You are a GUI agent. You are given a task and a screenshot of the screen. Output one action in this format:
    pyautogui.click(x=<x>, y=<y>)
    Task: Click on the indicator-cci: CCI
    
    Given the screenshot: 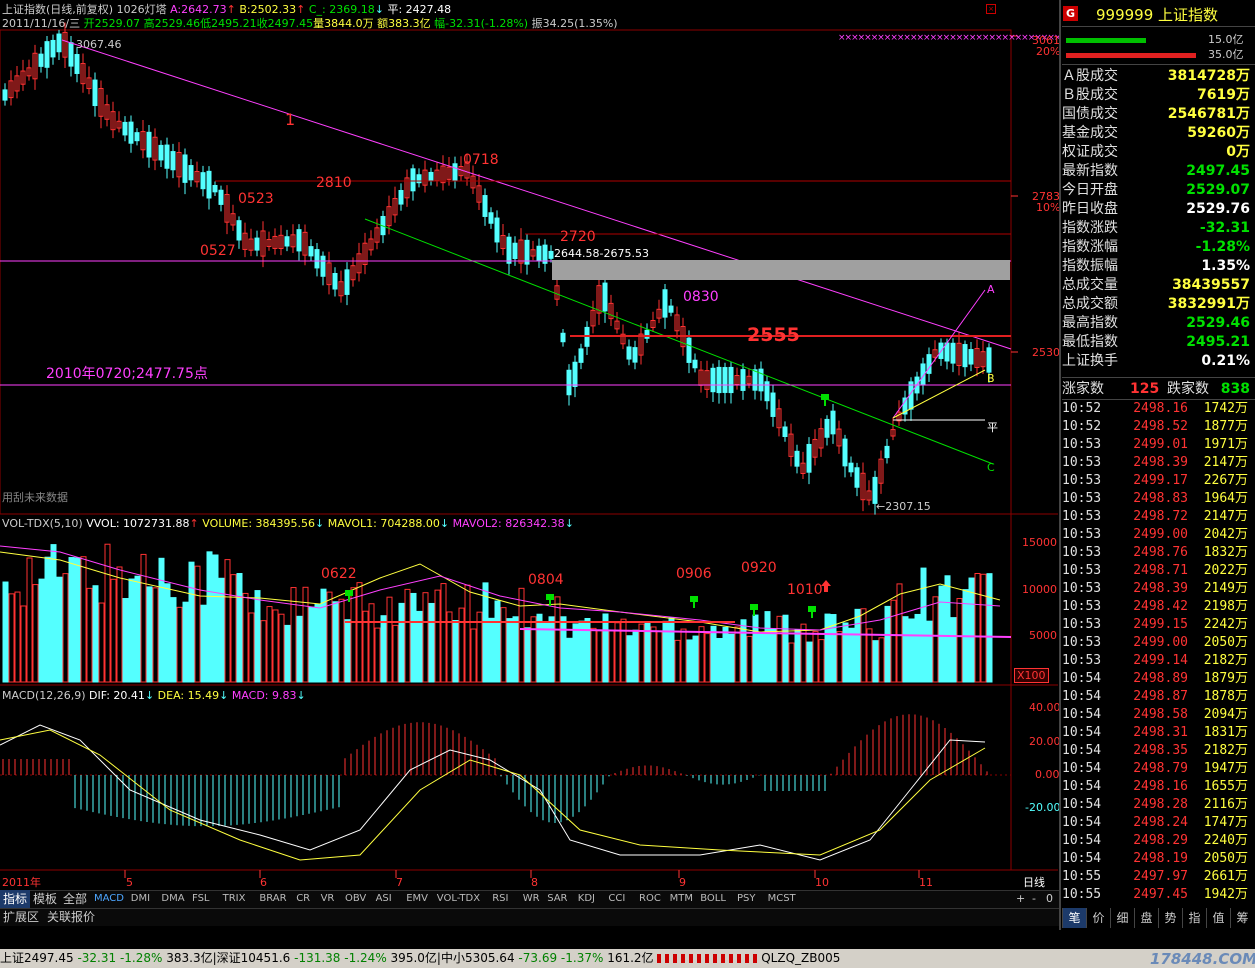 What is the action you would take?
    pyautogui.click(x=616, y=899)
    